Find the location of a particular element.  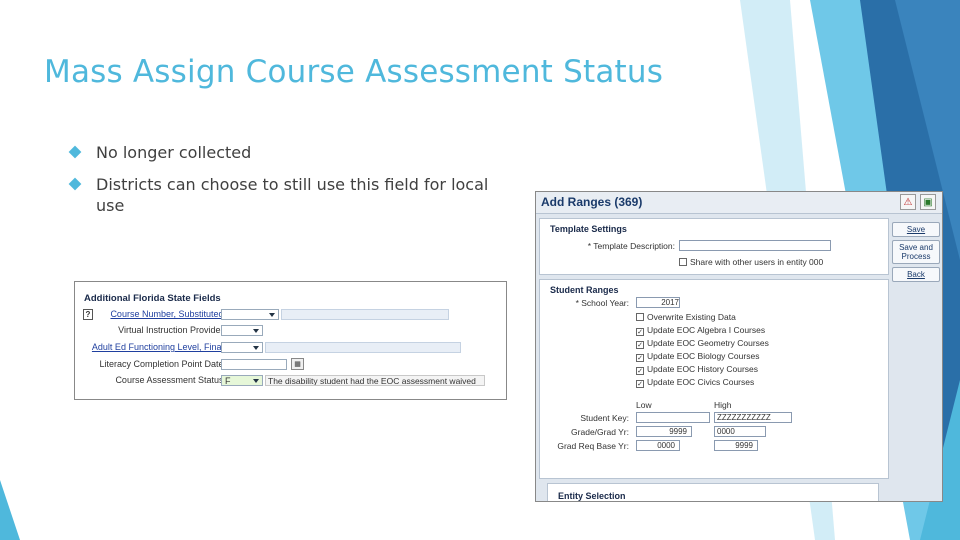

field-label: Literacy Completion Point Date: is located at coordinates (162, 364).